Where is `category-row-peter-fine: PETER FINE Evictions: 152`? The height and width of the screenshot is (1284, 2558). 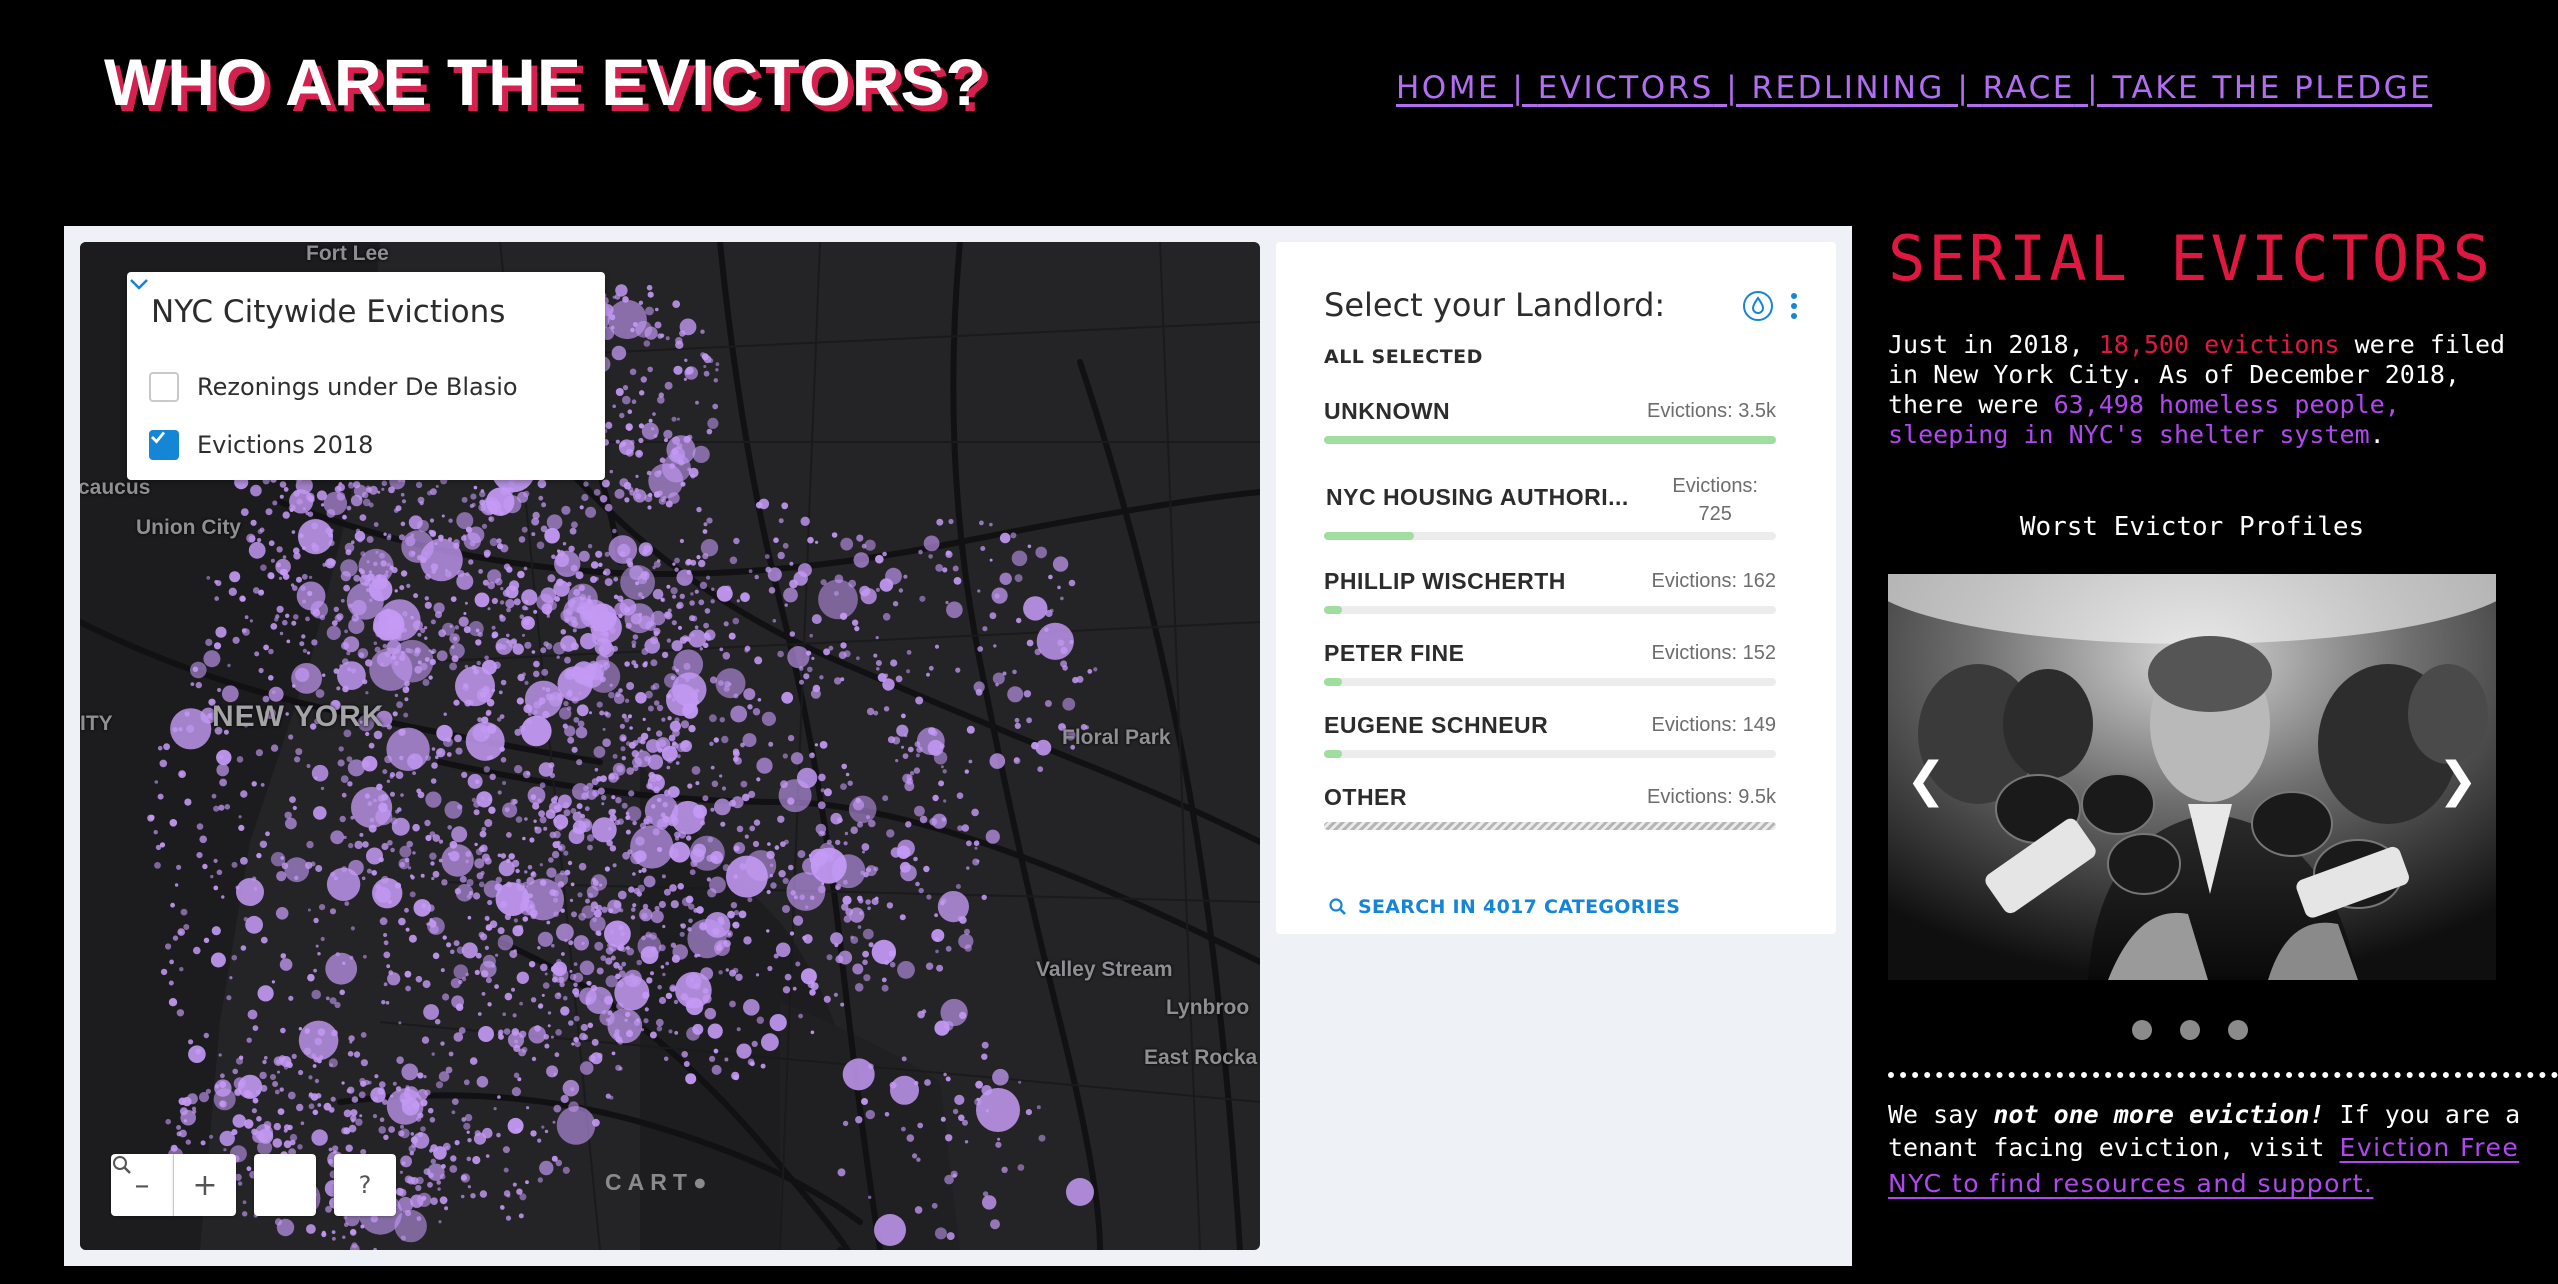
category-row-peter-fine: PETER FINE Evictions: 152 is located at coordinates (1550, 665).